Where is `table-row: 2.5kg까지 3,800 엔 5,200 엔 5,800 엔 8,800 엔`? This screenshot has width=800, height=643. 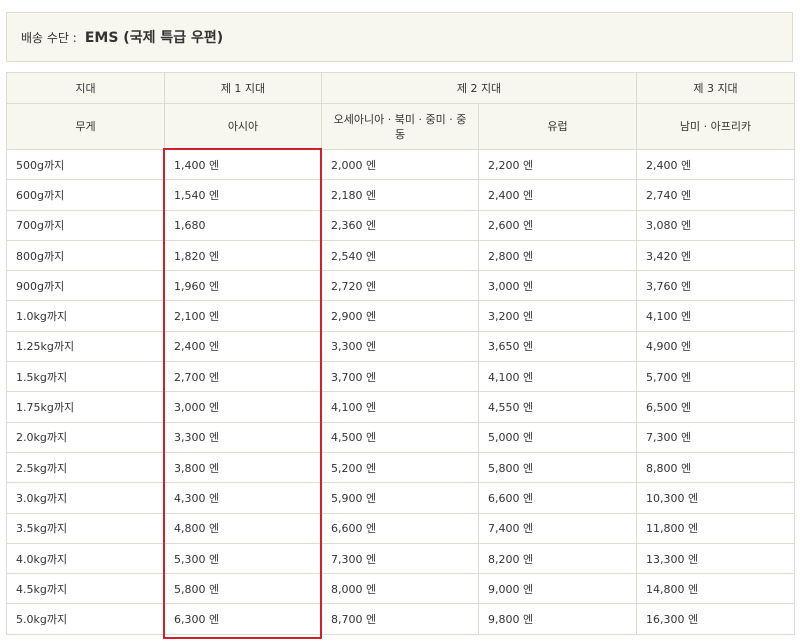 table-row: 2.5kg까지 3,800 엔 5,200 엔 5,800 엔 8,800 엔 is located at coordinates (401, 467).